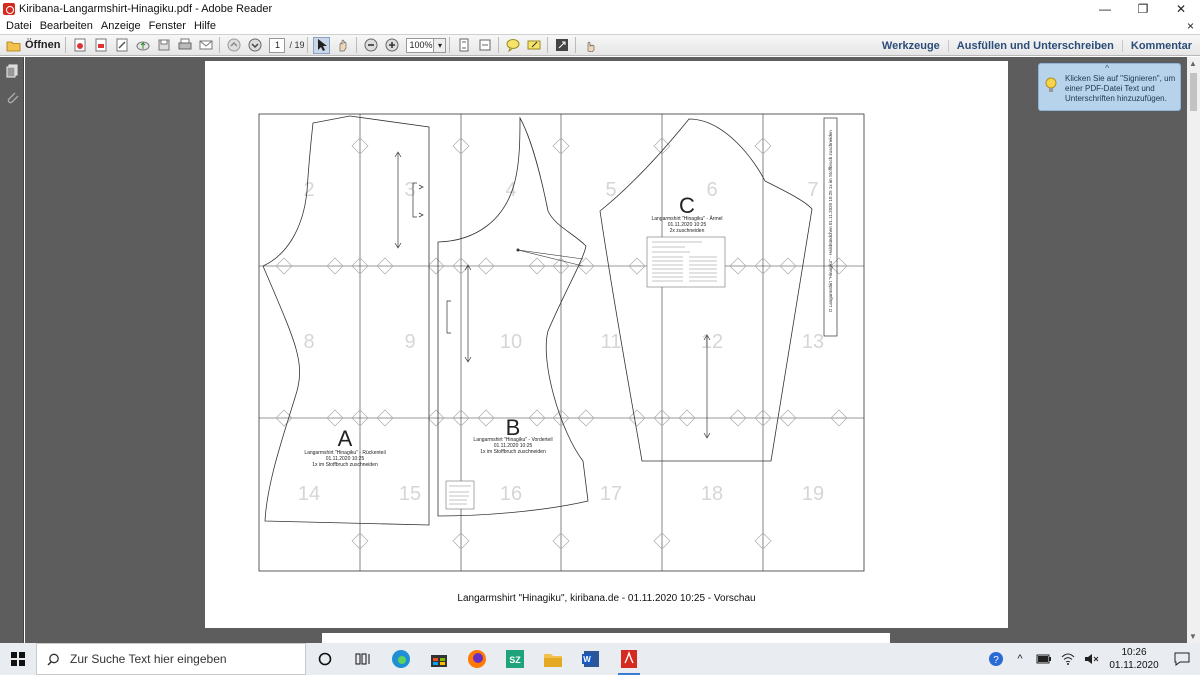 This screenshot has height=675, width=1200. What do you see at coordinates (812, 190) in the screenshot?
I see `tile-number: 7` at bounding box center [812, 190].